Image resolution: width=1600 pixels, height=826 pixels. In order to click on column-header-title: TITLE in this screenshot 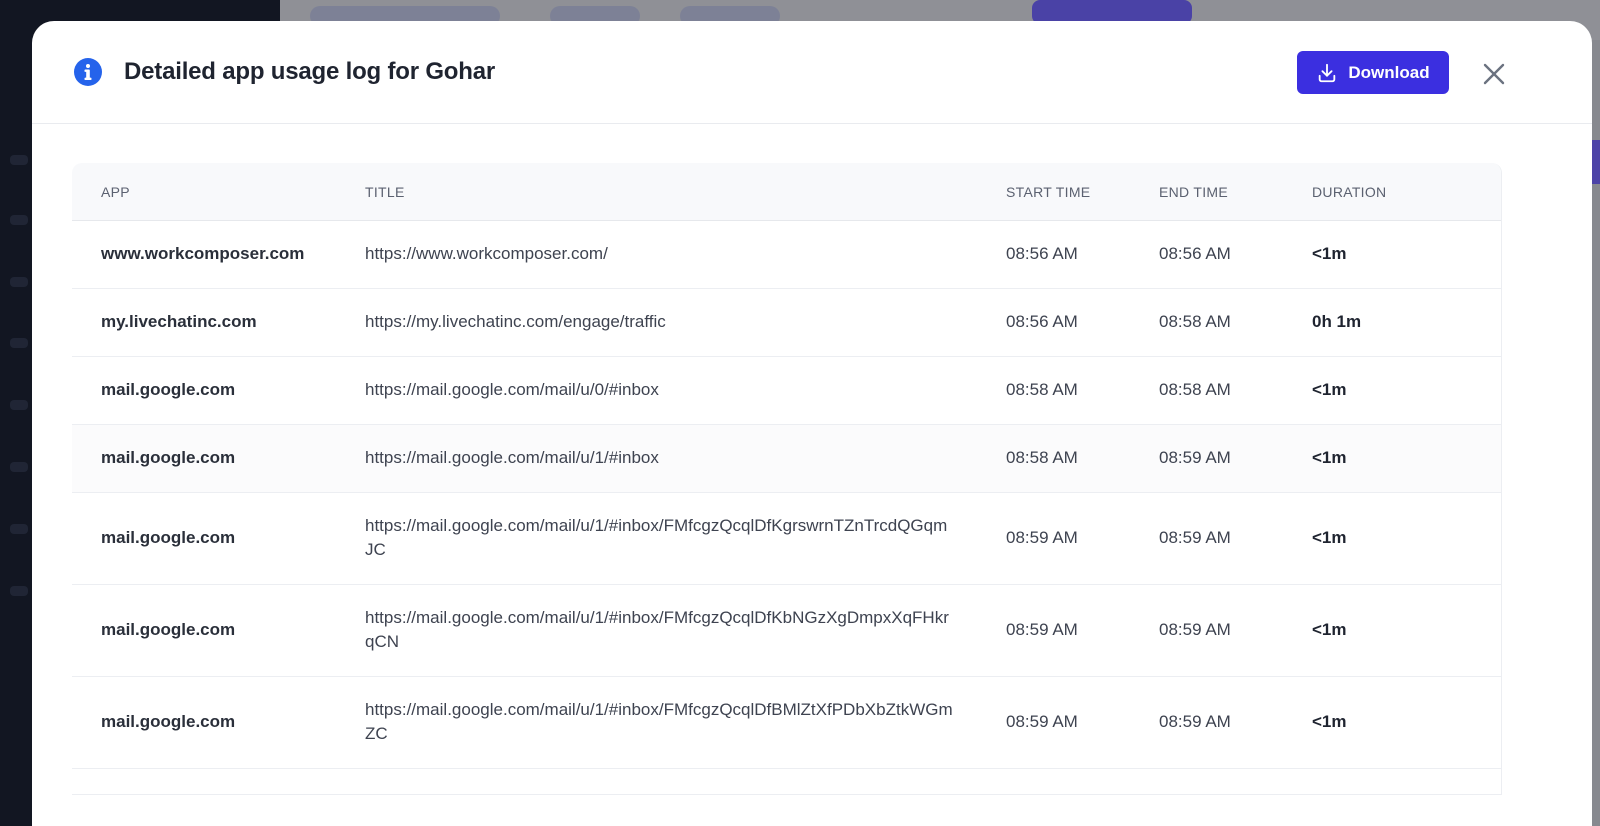, I will do `click(385, 192)`.